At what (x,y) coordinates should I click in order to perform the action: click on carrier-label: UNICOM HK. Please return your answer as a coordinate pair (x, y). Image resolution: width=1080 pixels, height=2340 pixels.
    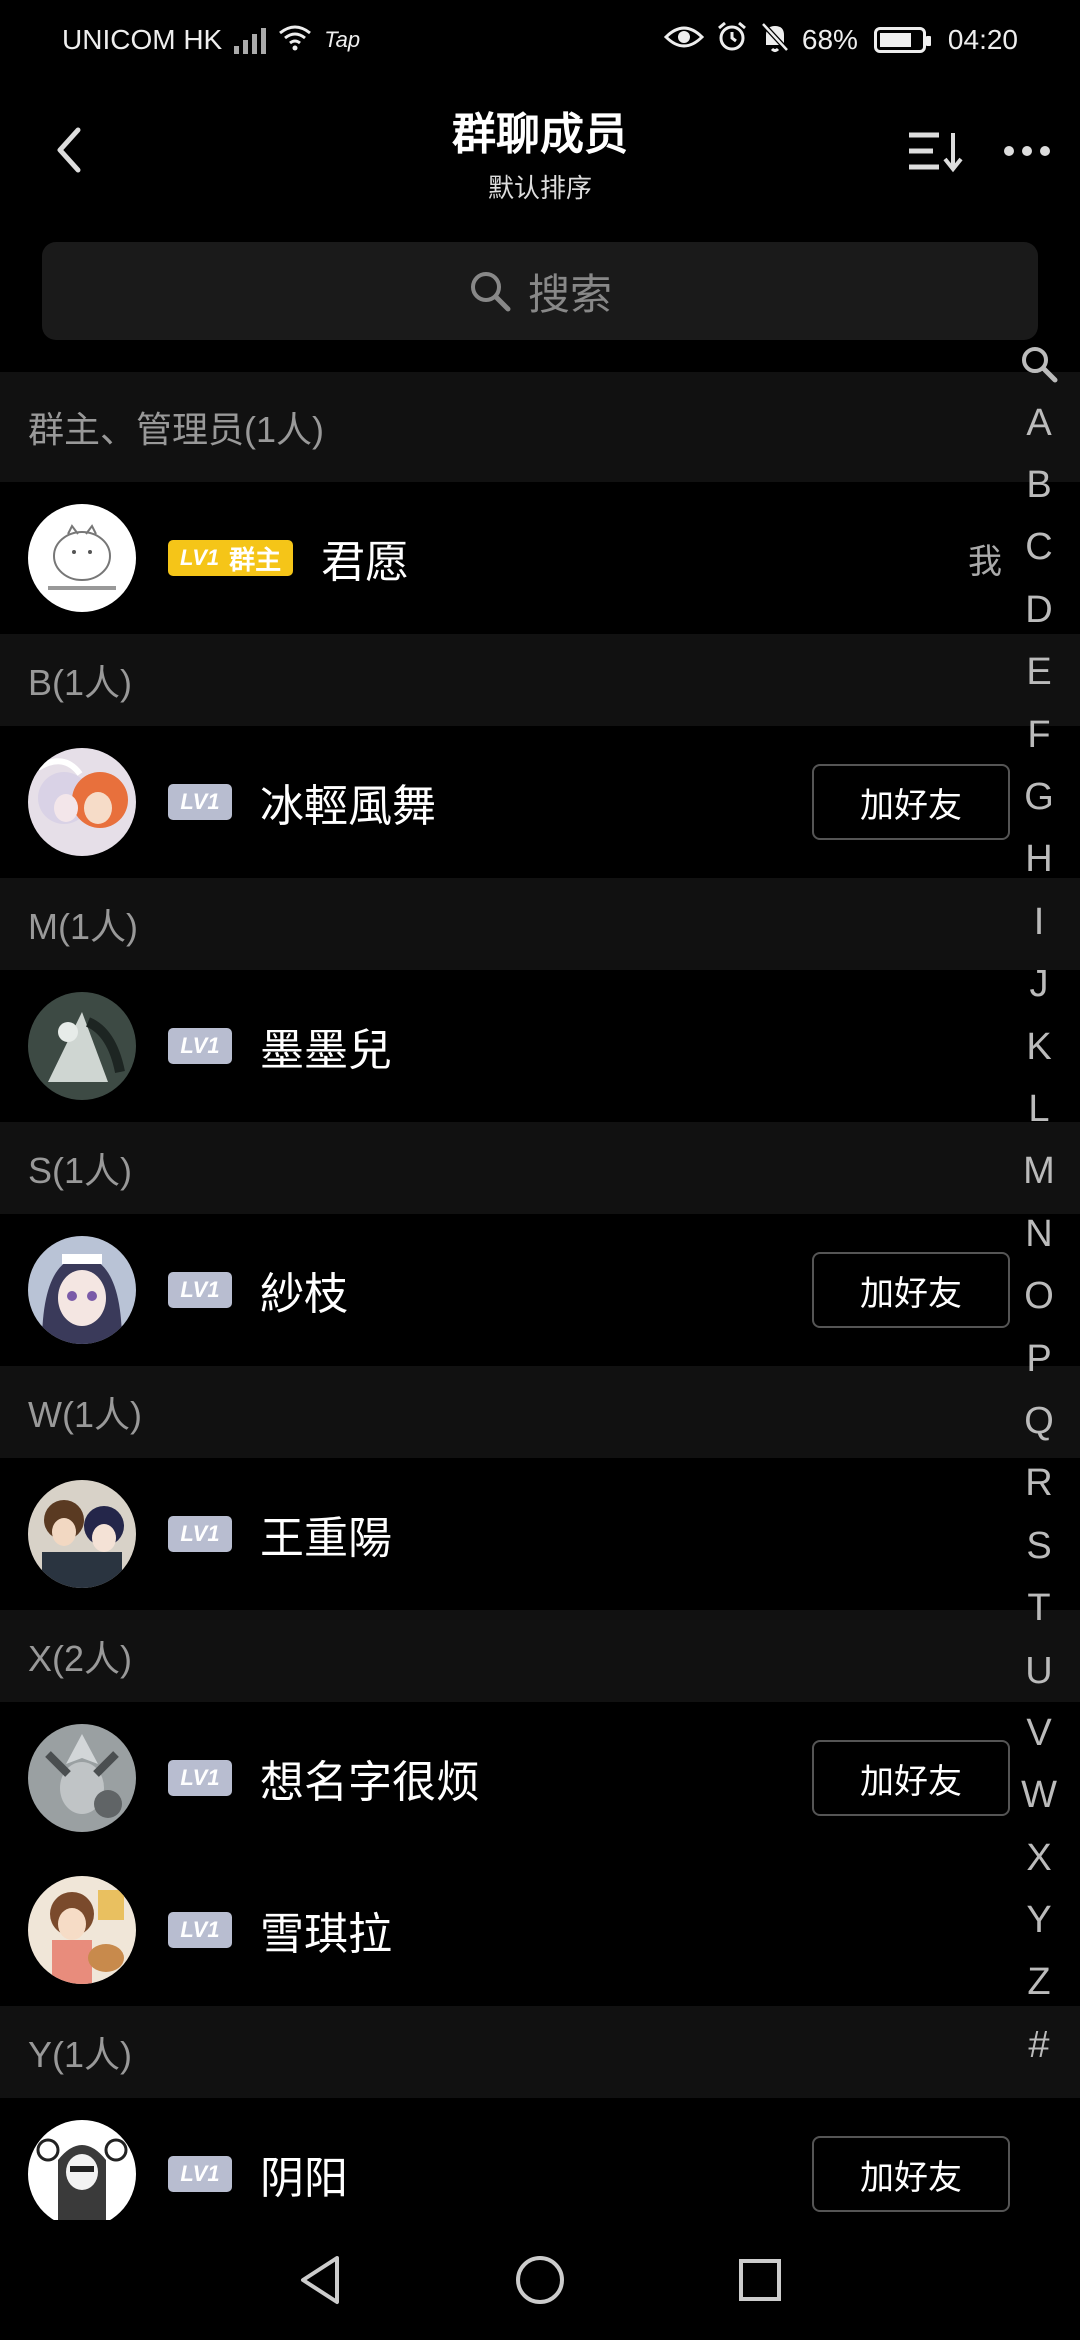
    Looking at the image, I should click on (142, 39).